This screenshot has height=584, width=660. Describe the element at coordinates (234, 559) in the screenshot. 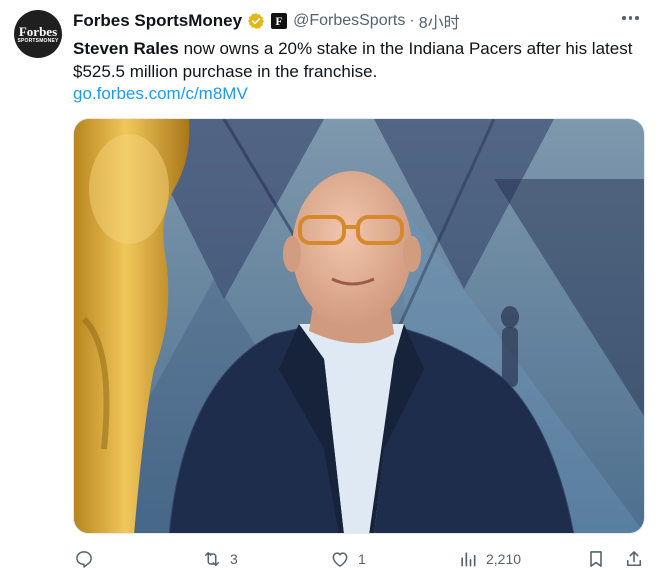

I see `retweet-count: 3` at that location.